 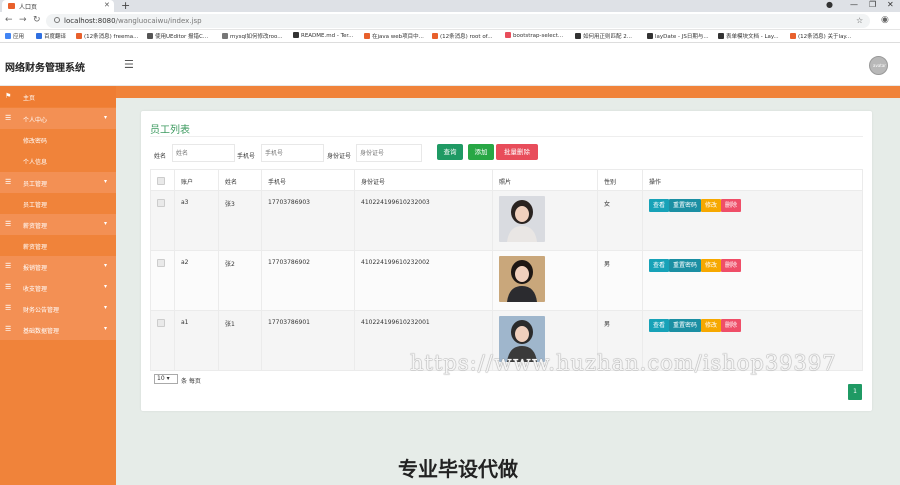 What do you see at coordinates (58, 308) in the screenshot?
I see `sidebar-item: ☰ 财务公告管理 ▾` at bounding box center [58, 308].